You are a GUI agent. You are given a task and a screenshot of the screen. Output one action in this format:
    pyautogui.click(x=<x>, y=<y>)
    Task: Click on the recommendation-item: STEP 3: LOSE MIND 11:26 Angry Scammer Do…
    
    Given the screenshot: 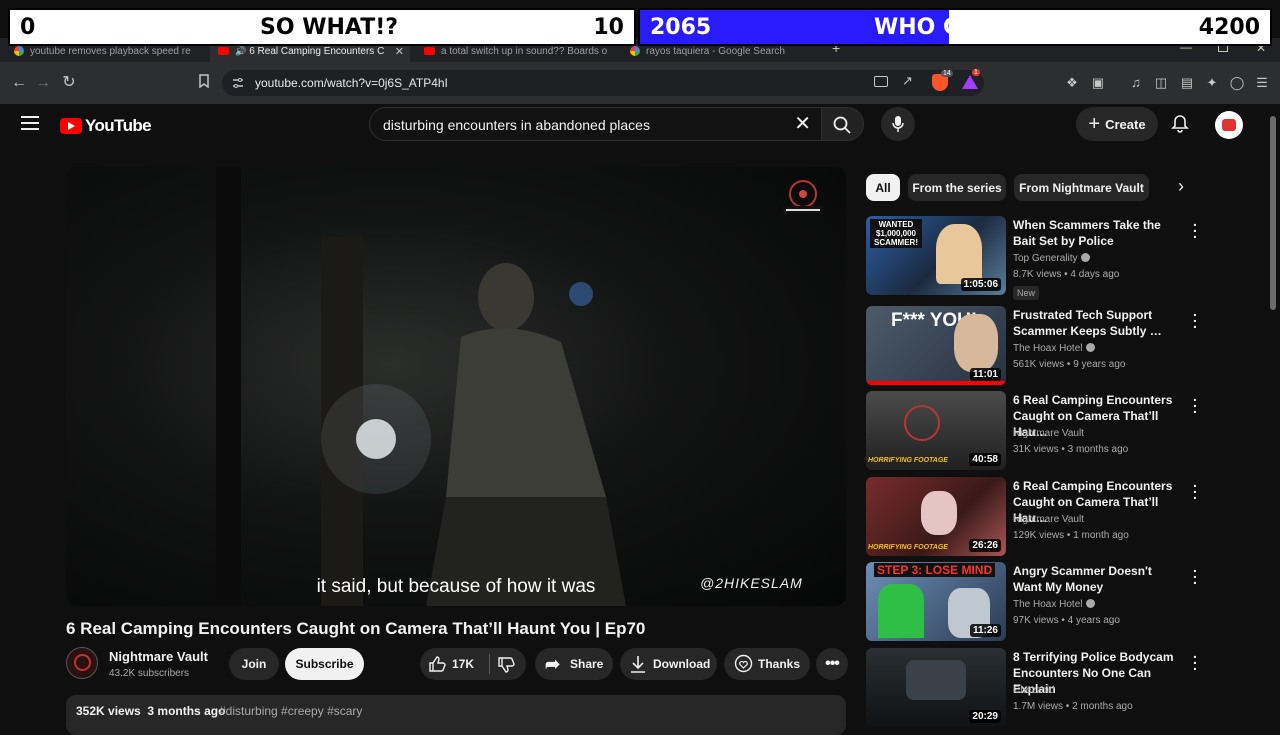 What is the action you would take?
    pyautogui.click(x=1036, y=601)
    